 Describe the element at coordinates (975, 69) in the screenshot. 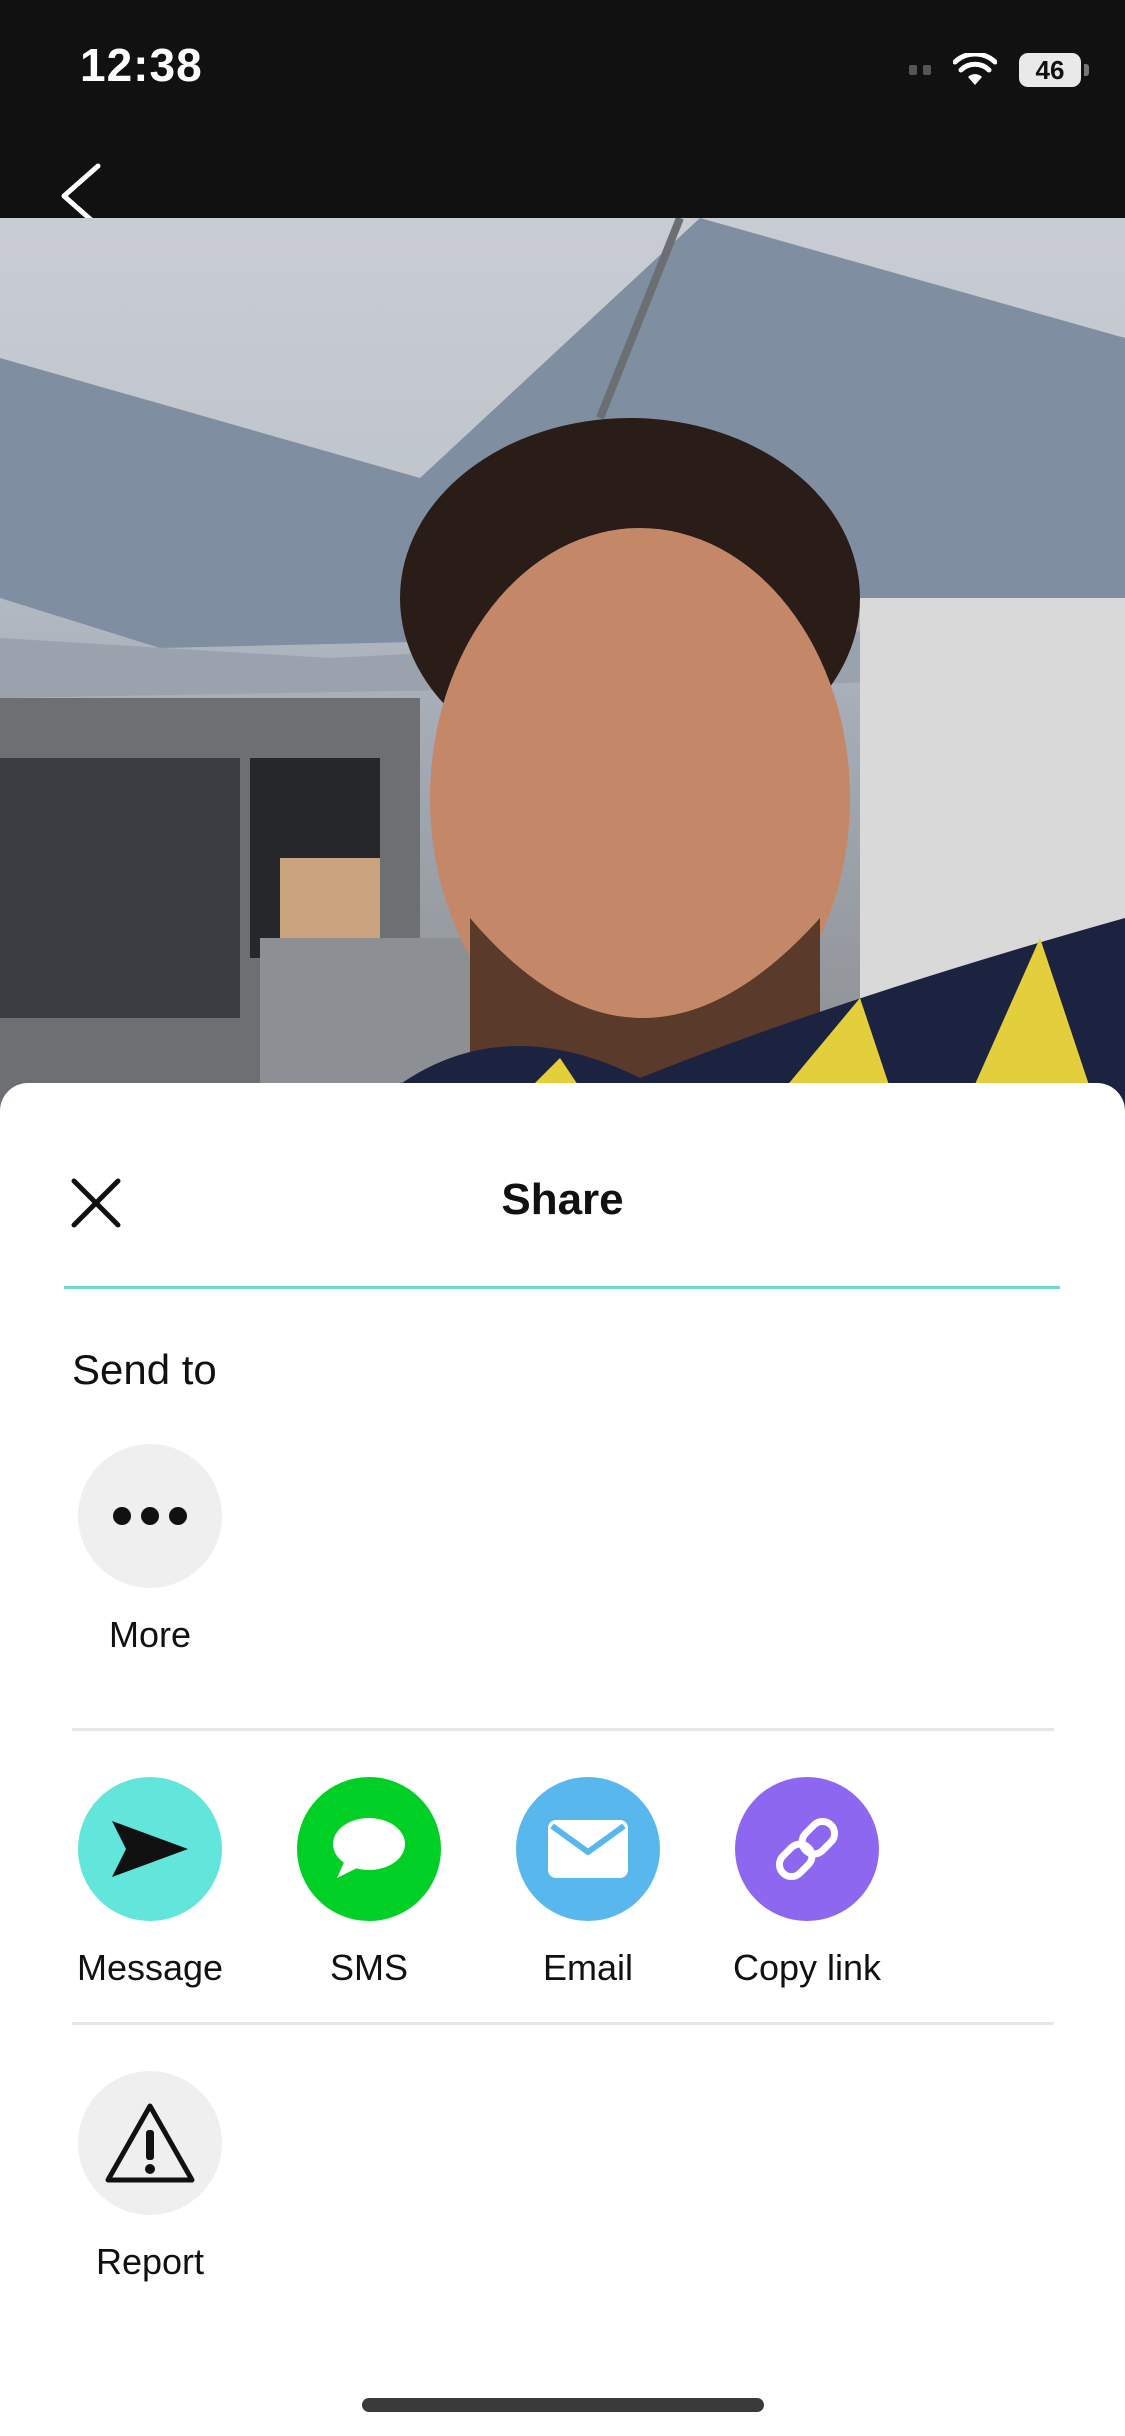

I see `wifi-icon` at that location.